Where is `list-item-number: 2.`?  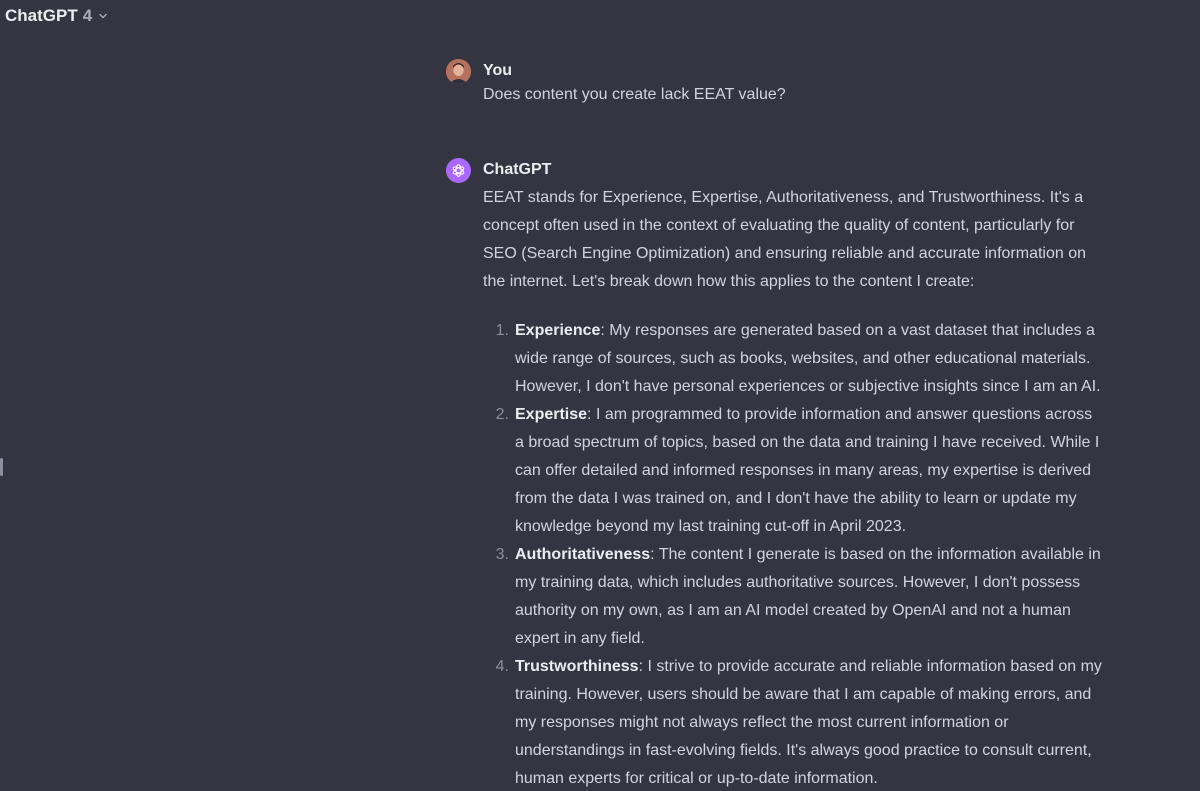 list-item-number: 2. is located at coordinates (502, 414).